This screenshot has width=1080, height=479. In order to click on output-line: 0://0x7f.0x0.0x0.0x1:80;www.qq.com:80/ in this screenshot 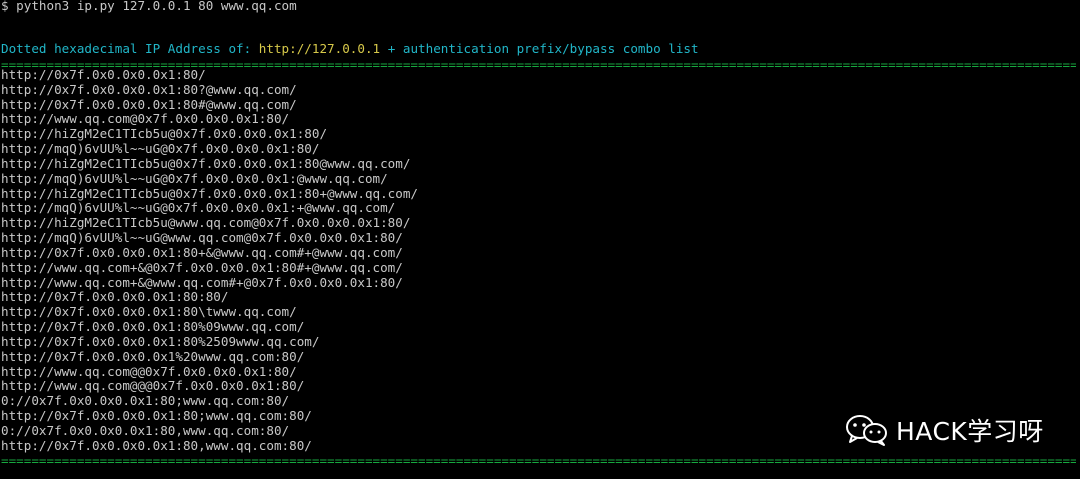, I will do `click(145, 401)`.